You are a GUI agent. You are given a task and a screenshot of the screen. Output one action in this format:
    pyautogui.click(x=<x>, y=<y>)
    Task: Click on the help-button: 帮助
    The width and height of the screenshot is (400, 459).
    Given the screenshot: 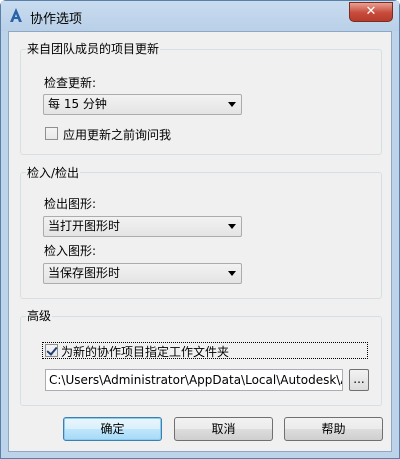 What is the action you would take?
    pyautogui.click(x=333, y=429)
    